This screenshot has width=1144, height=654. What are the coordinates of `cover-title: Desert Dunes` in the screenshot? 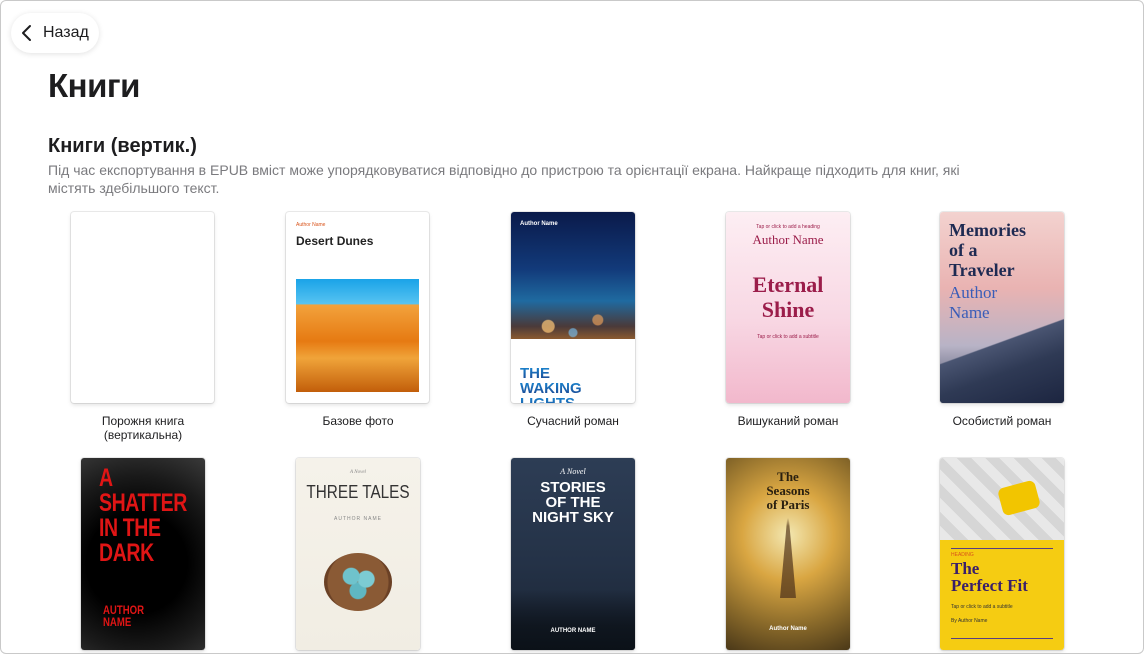 It's located at (335, 241).